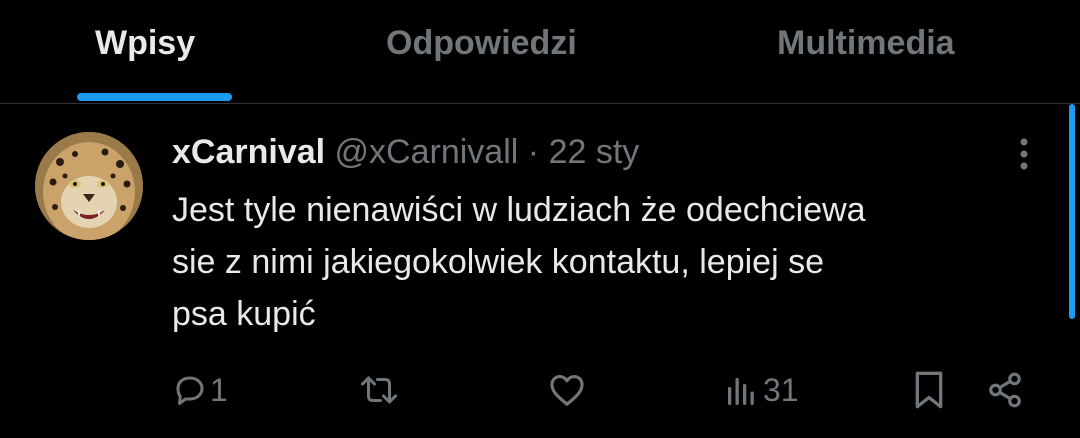 The width and height of the screenshot is (1080, 438). I want to click on active-tab-indicator, so click(154, 97).